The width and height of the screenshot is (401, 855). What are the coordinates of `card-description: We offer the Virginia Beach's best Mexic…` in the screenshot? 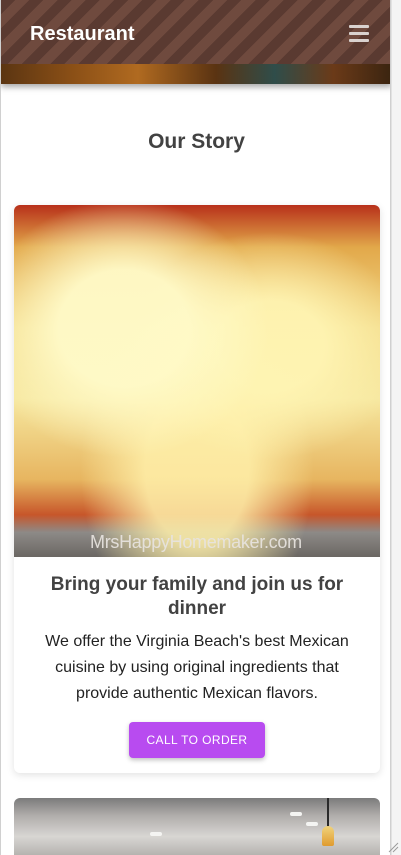 It's located at (197, 667).